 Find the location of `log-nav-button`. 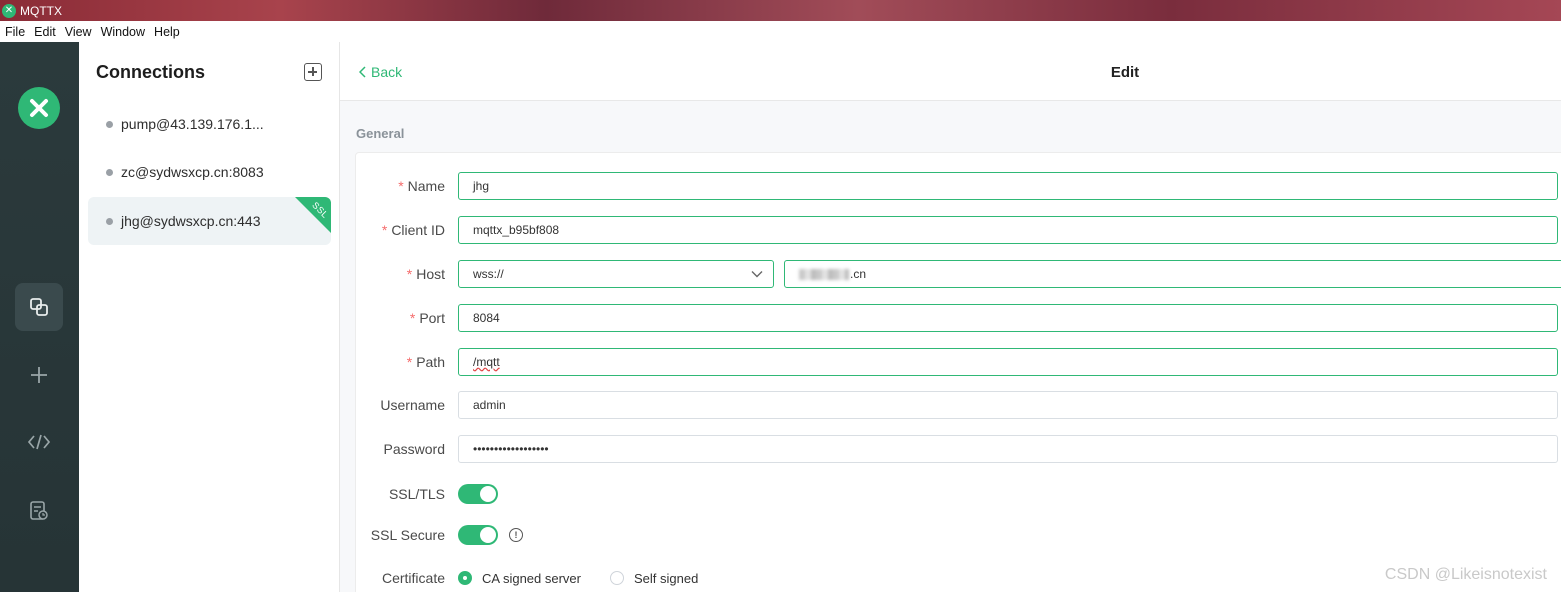

log-nav-button is located at coordinates (39, 511).